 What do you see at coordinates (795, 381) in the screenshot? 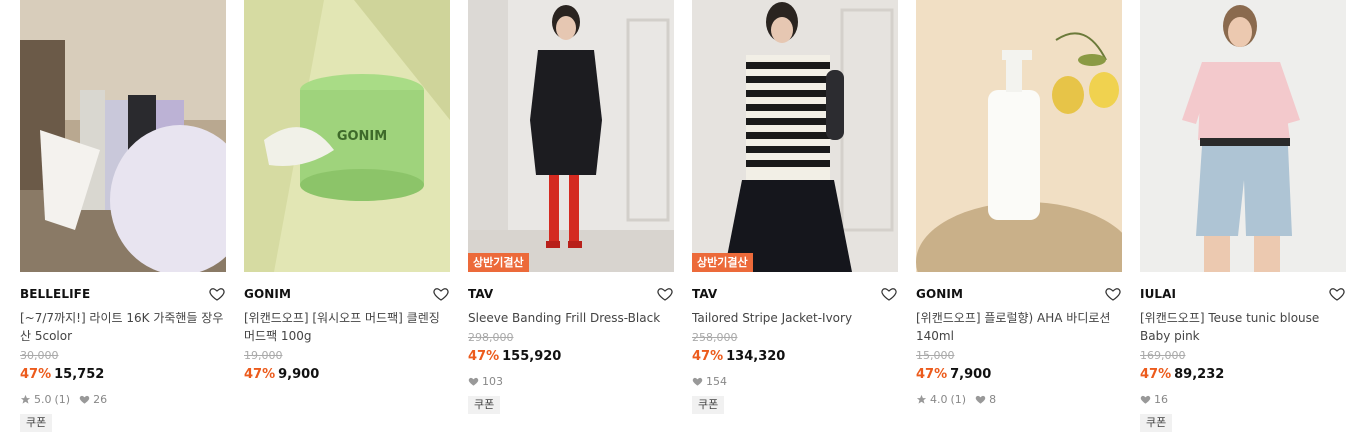
I see `product-meta: 154` at bounding box center [795, 381].